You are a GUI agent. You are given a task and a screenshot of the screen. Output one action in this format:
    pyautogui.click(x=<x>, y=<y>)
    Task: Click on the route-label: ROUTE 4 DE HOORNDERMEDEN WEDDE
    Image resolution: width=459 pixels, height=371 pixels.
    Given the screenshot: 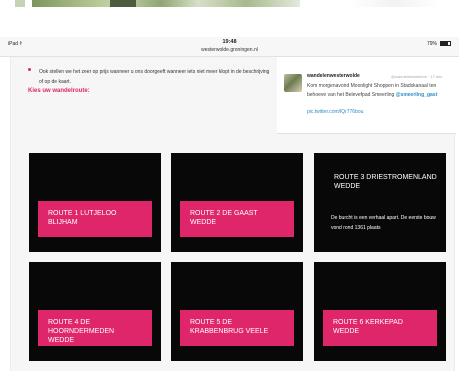 What is the action you would take?
    pyautogui.click(x=95, y=328)
    